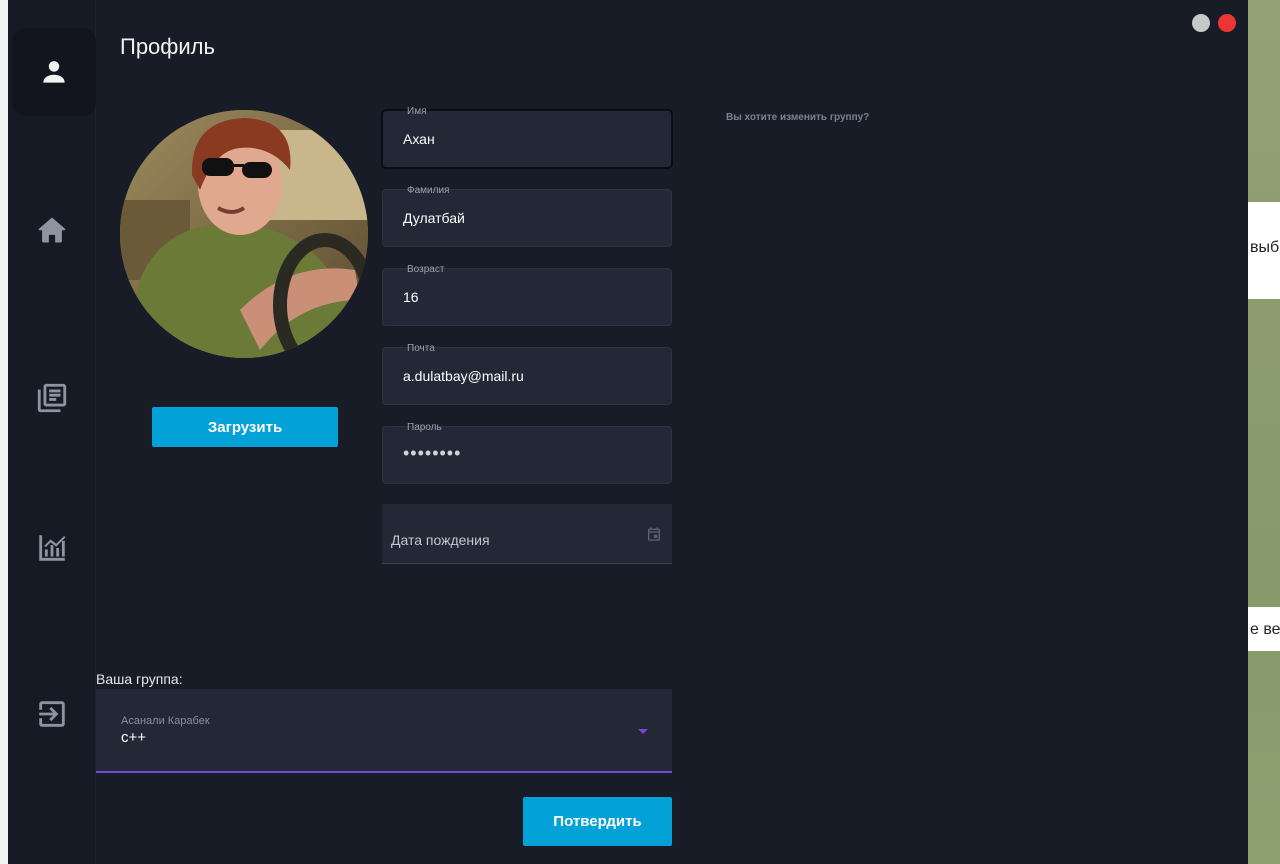  I want to click on upload-button: Загрузить, so click(245, 427).